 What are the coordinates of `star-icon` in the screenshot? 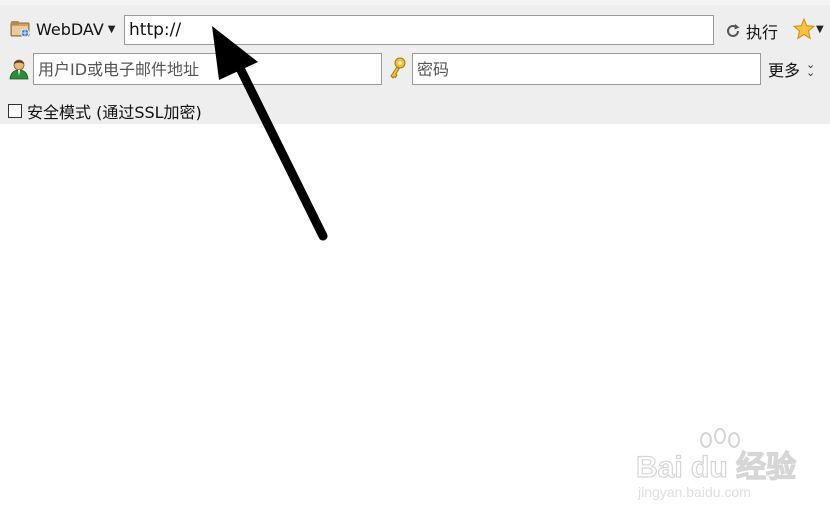 It's located at (804, 29).